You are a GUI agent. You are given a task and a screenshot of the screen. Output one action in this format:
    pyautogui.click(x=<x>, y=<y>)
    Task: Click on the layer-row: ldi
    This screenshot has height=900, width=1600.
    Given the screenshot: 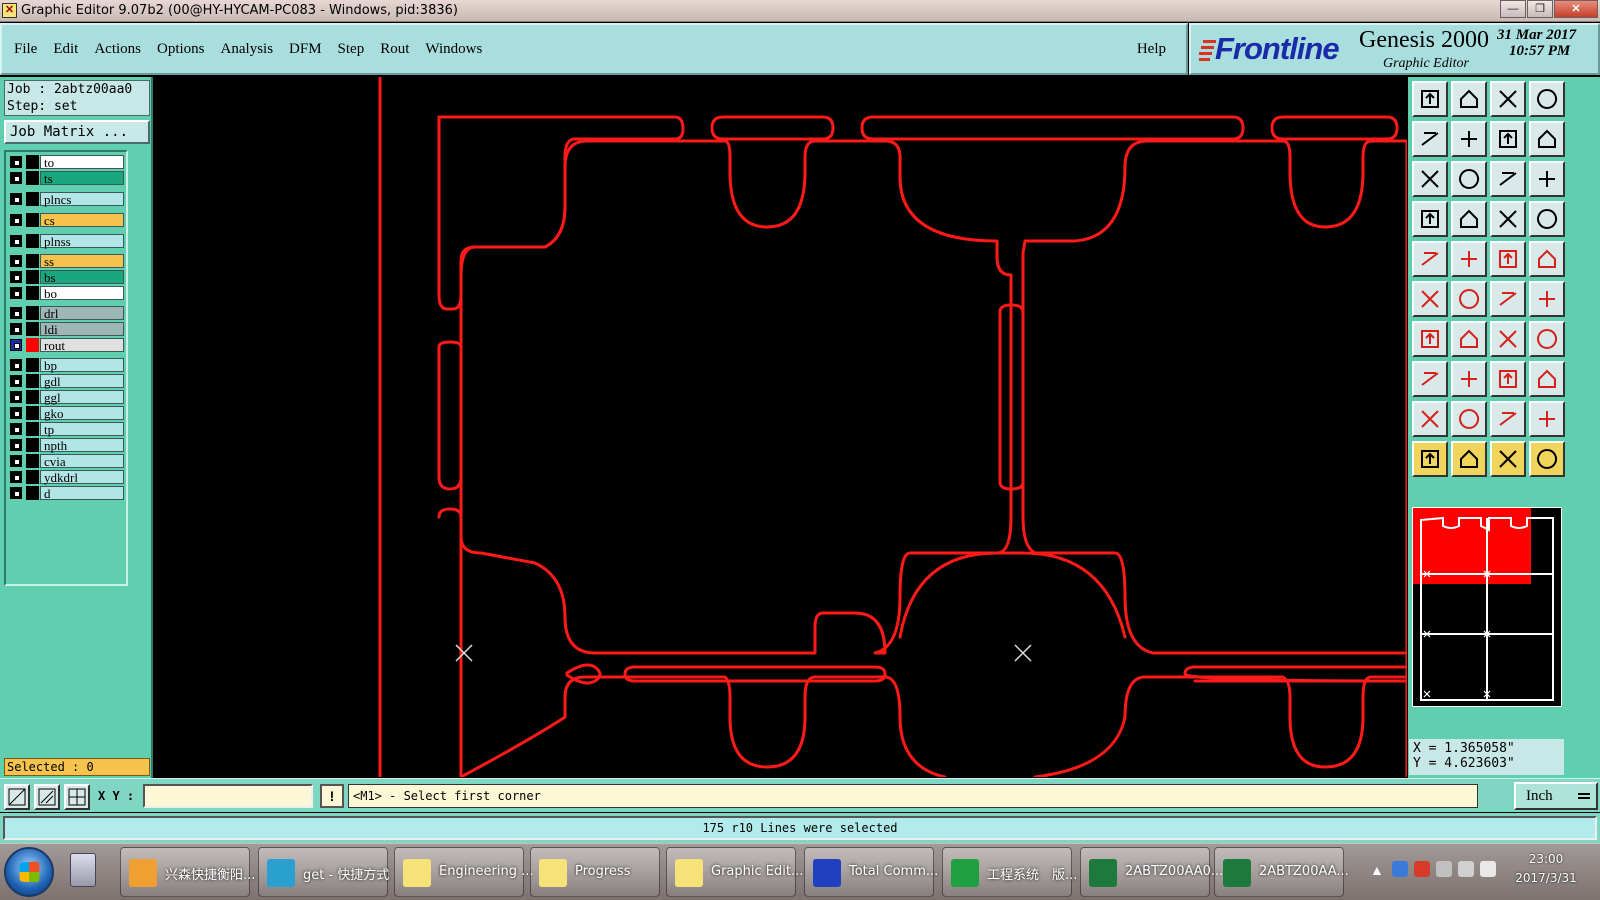 What is the action you would take?
    pyautogui.click(x=66, y=329)
    